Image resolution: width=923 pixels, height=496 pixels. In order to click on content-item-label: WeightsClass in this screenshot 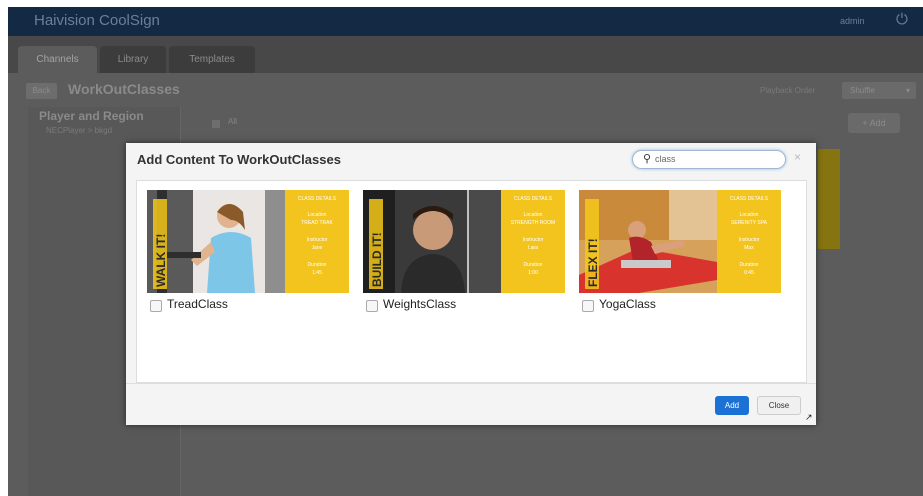, I will do `click(464, 305)`.